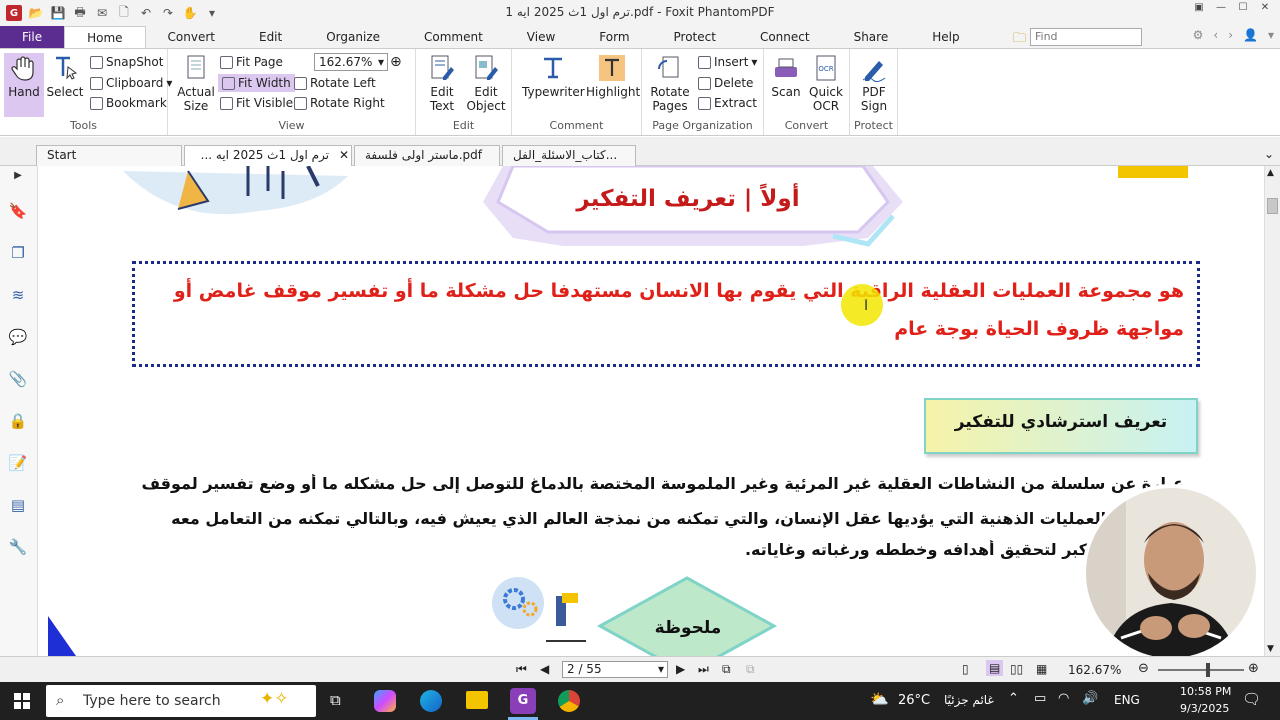  Describe the element at coordinates (268, 155) in the screenshot. I see `tab-document-active: ترم اول 1ث 2025 ايه ... ✕` at that location.